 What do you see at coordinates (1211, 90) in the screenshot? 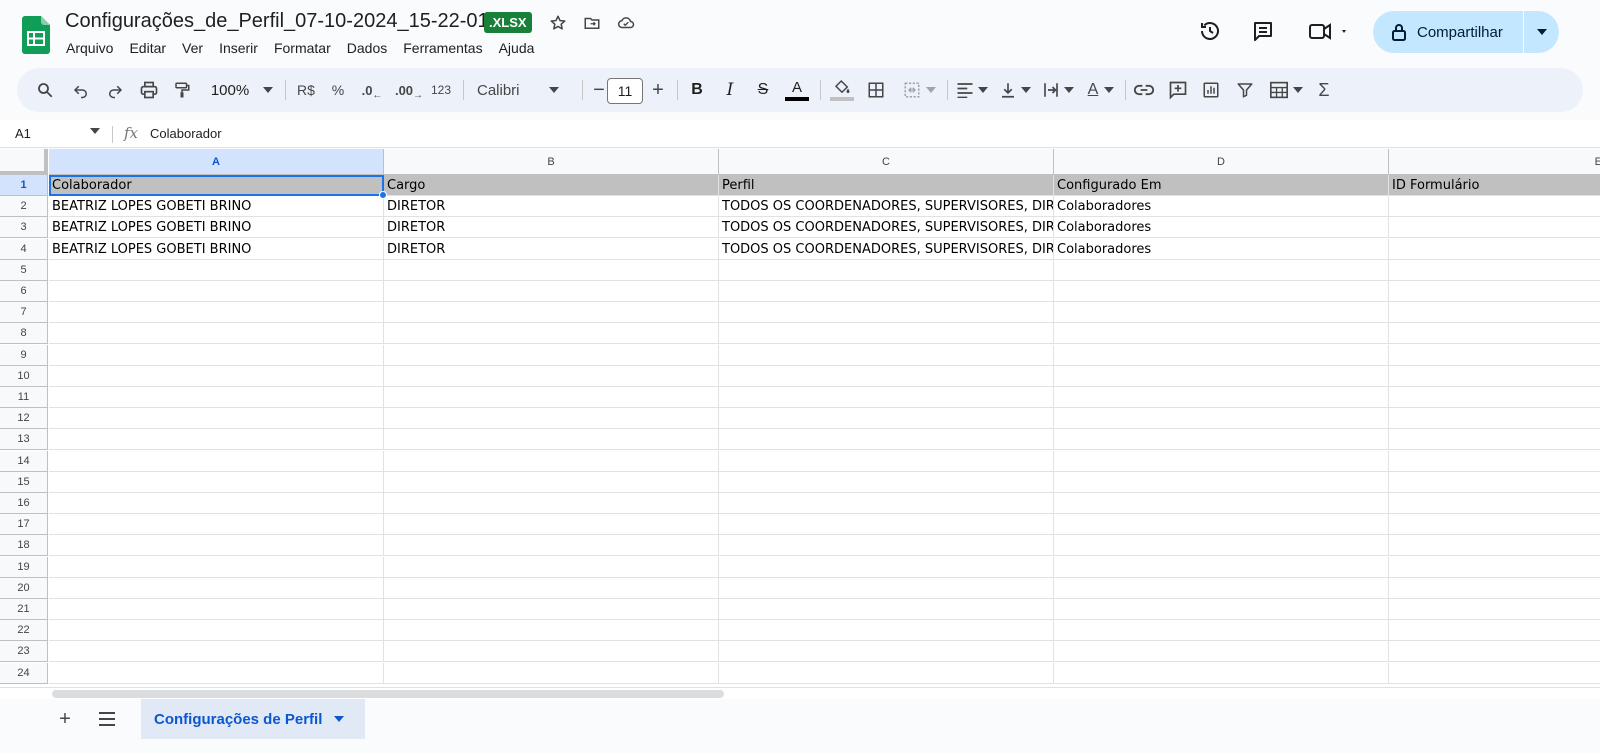
I see `insert-chart-icon` at bounding box center [1211, 90].